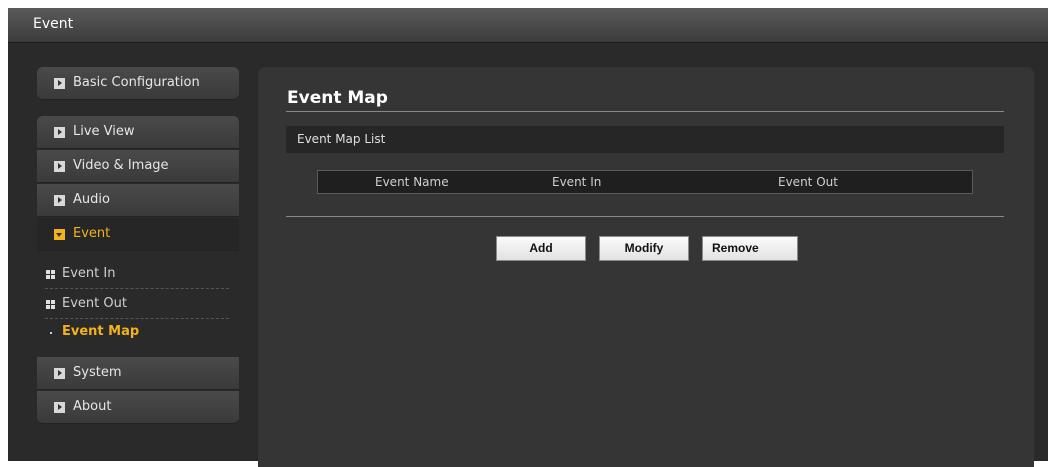 This screenshot has width=1053, height=467. What do you see at coordinates (645, 216) in the screenshot?
I see `list-divider` at bounding box center [645, 216].